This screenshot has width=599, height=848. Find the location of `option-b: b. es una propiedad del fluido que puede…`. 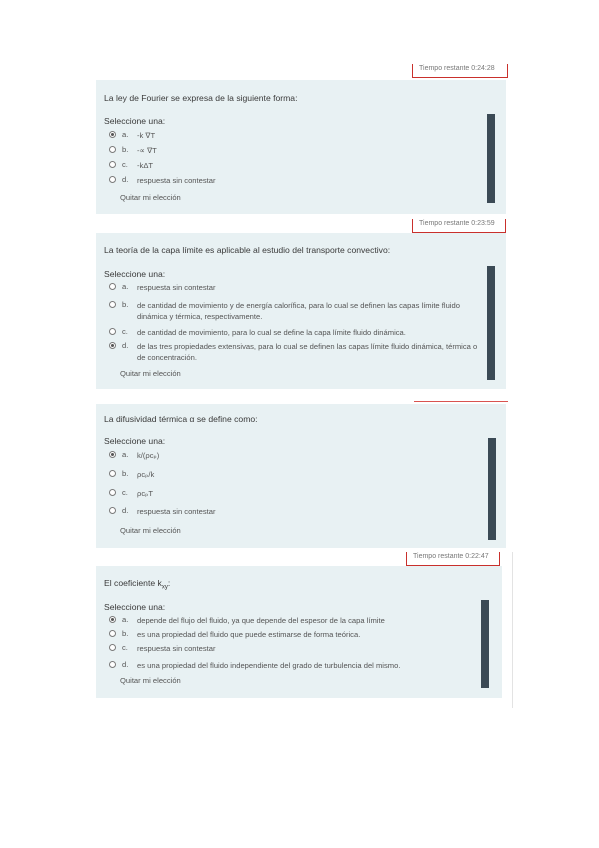

option-b: b. es una propiedad del fluido que puede… is located at coordinates (234, 634).